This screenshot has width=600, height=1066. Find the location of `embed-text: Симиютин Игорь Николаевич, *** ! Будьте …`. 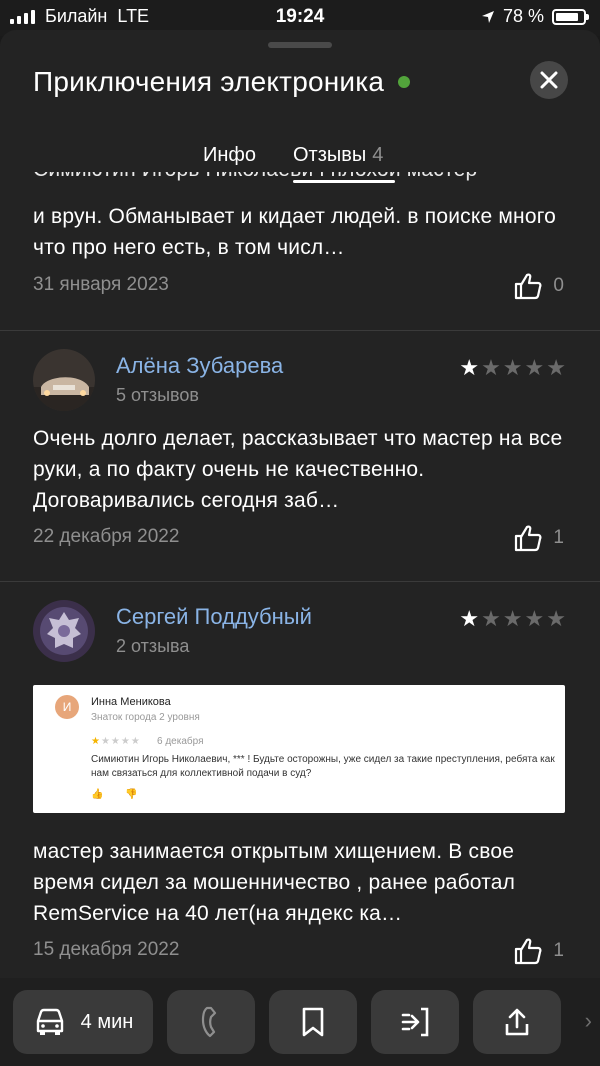

embed-text: Симиютин Игорь Николаевич, *** ! Будьте … is located at coordinates (323, 766).